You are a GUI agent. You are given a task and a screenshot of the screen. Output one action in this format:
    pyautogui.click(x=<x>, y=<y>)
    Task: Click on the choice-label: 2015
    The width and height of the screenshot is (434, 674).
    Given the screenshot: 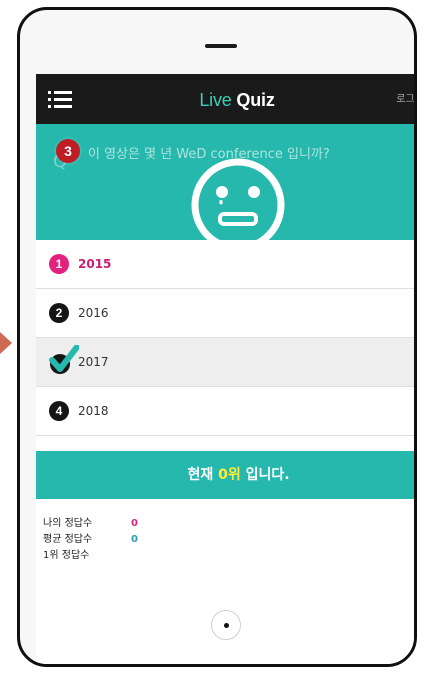 What is the action you would take?
    pyautogui.click(x=95, y=264)
    